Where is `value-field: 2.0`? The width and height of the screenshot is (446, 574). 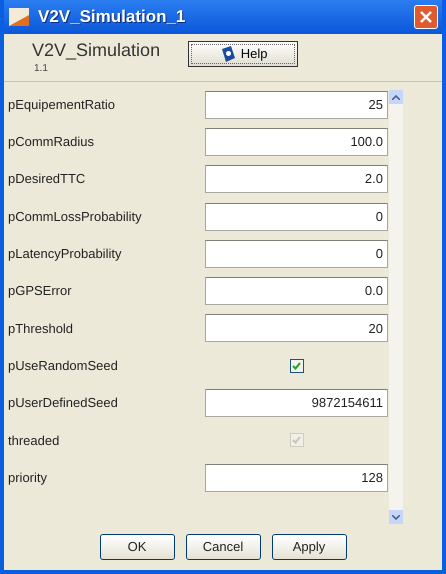 value-field: 2.0 is located at coordinates (296, 179).